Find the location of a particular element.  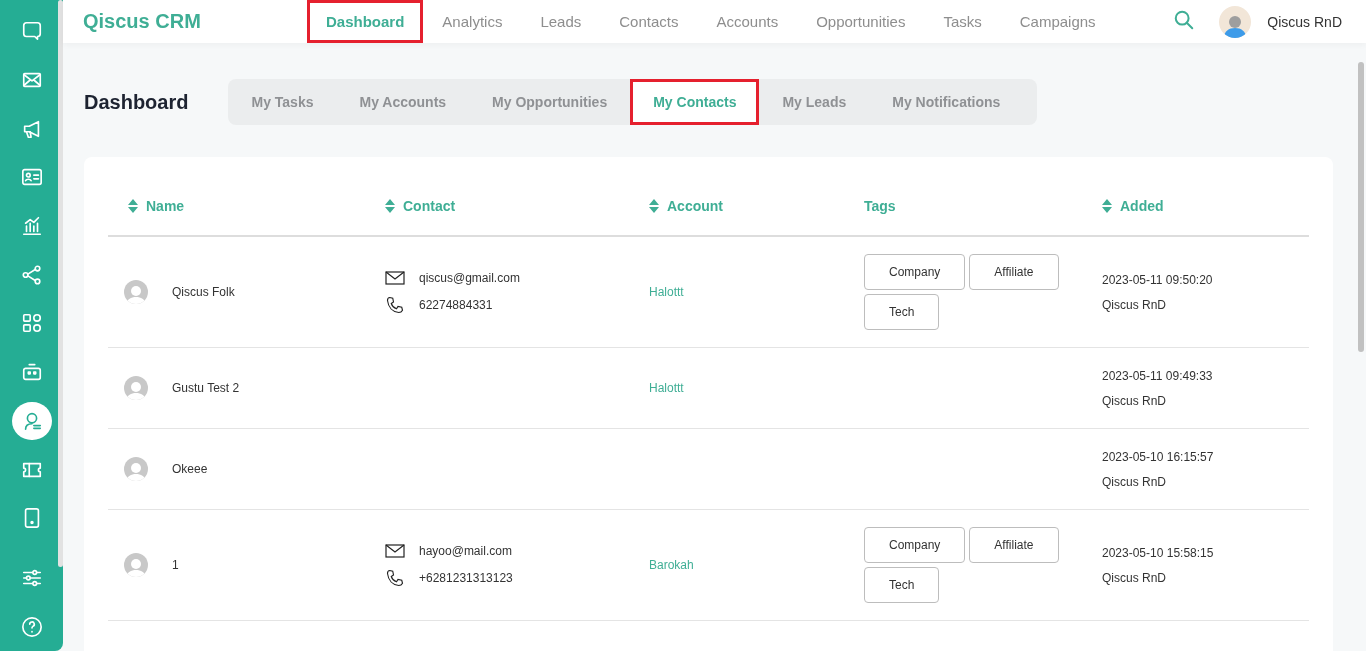

nav-link: Contacts is located at coordinates (649, 21).